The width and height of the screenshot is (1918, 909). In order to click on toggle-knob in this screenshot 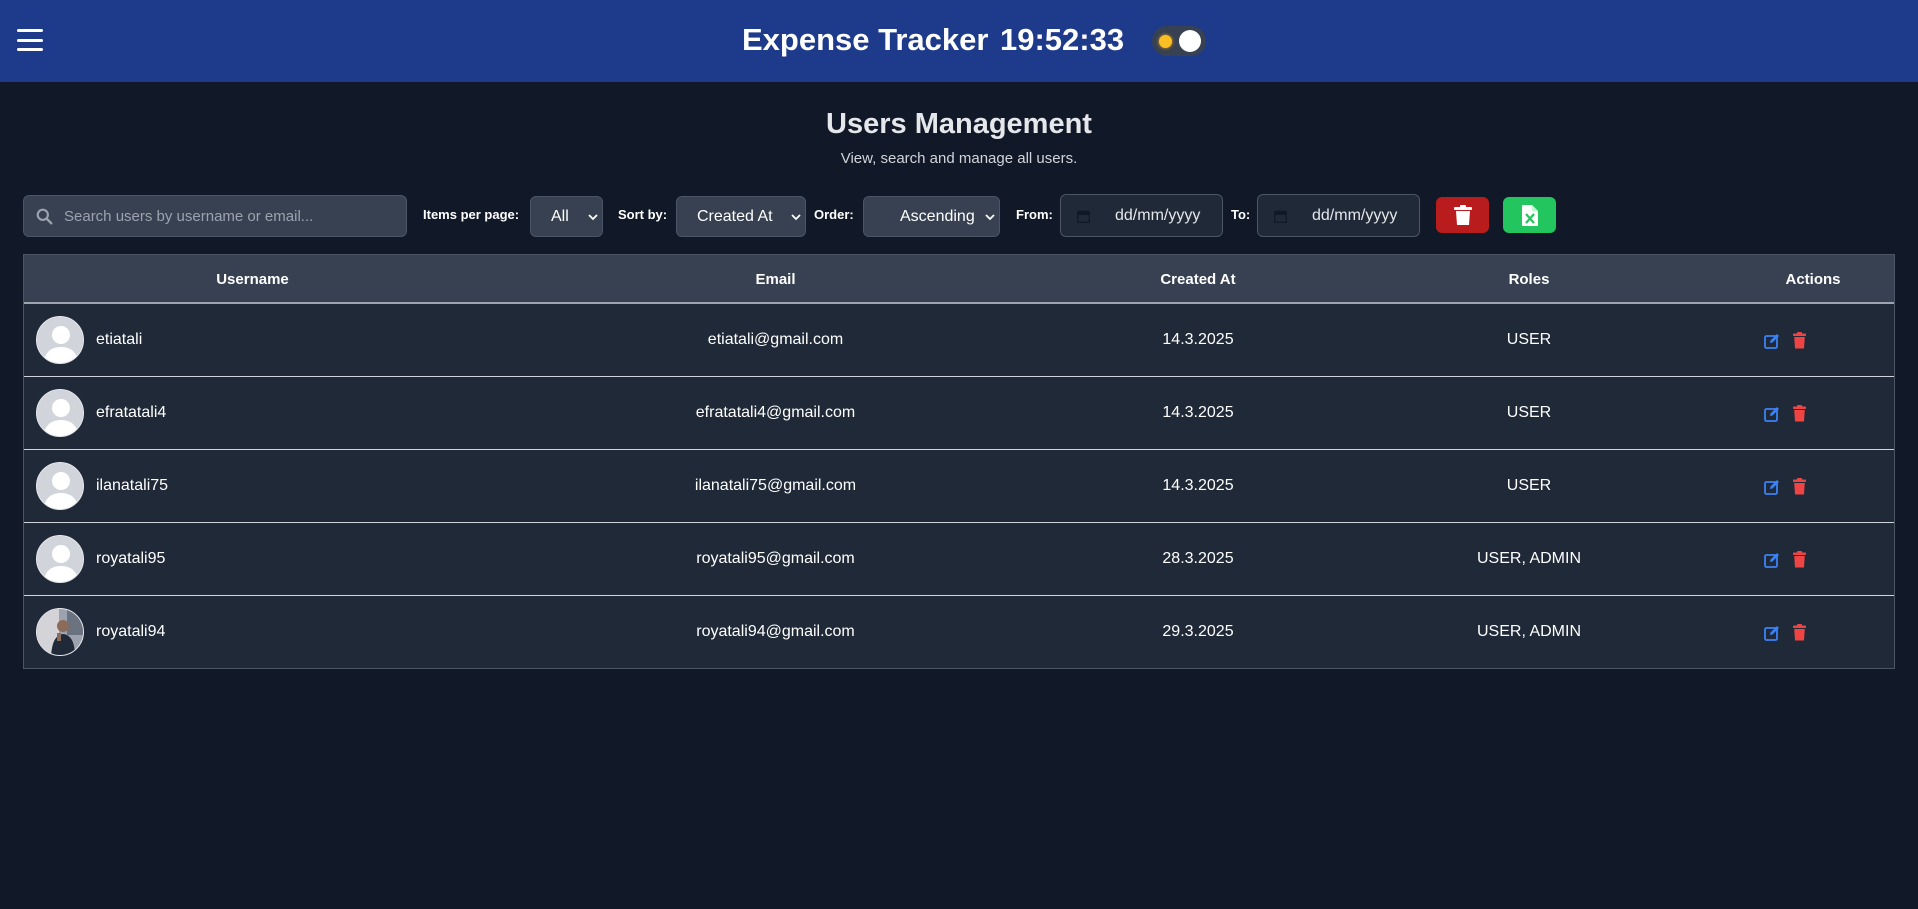, I will do `click(1190, 41)`.